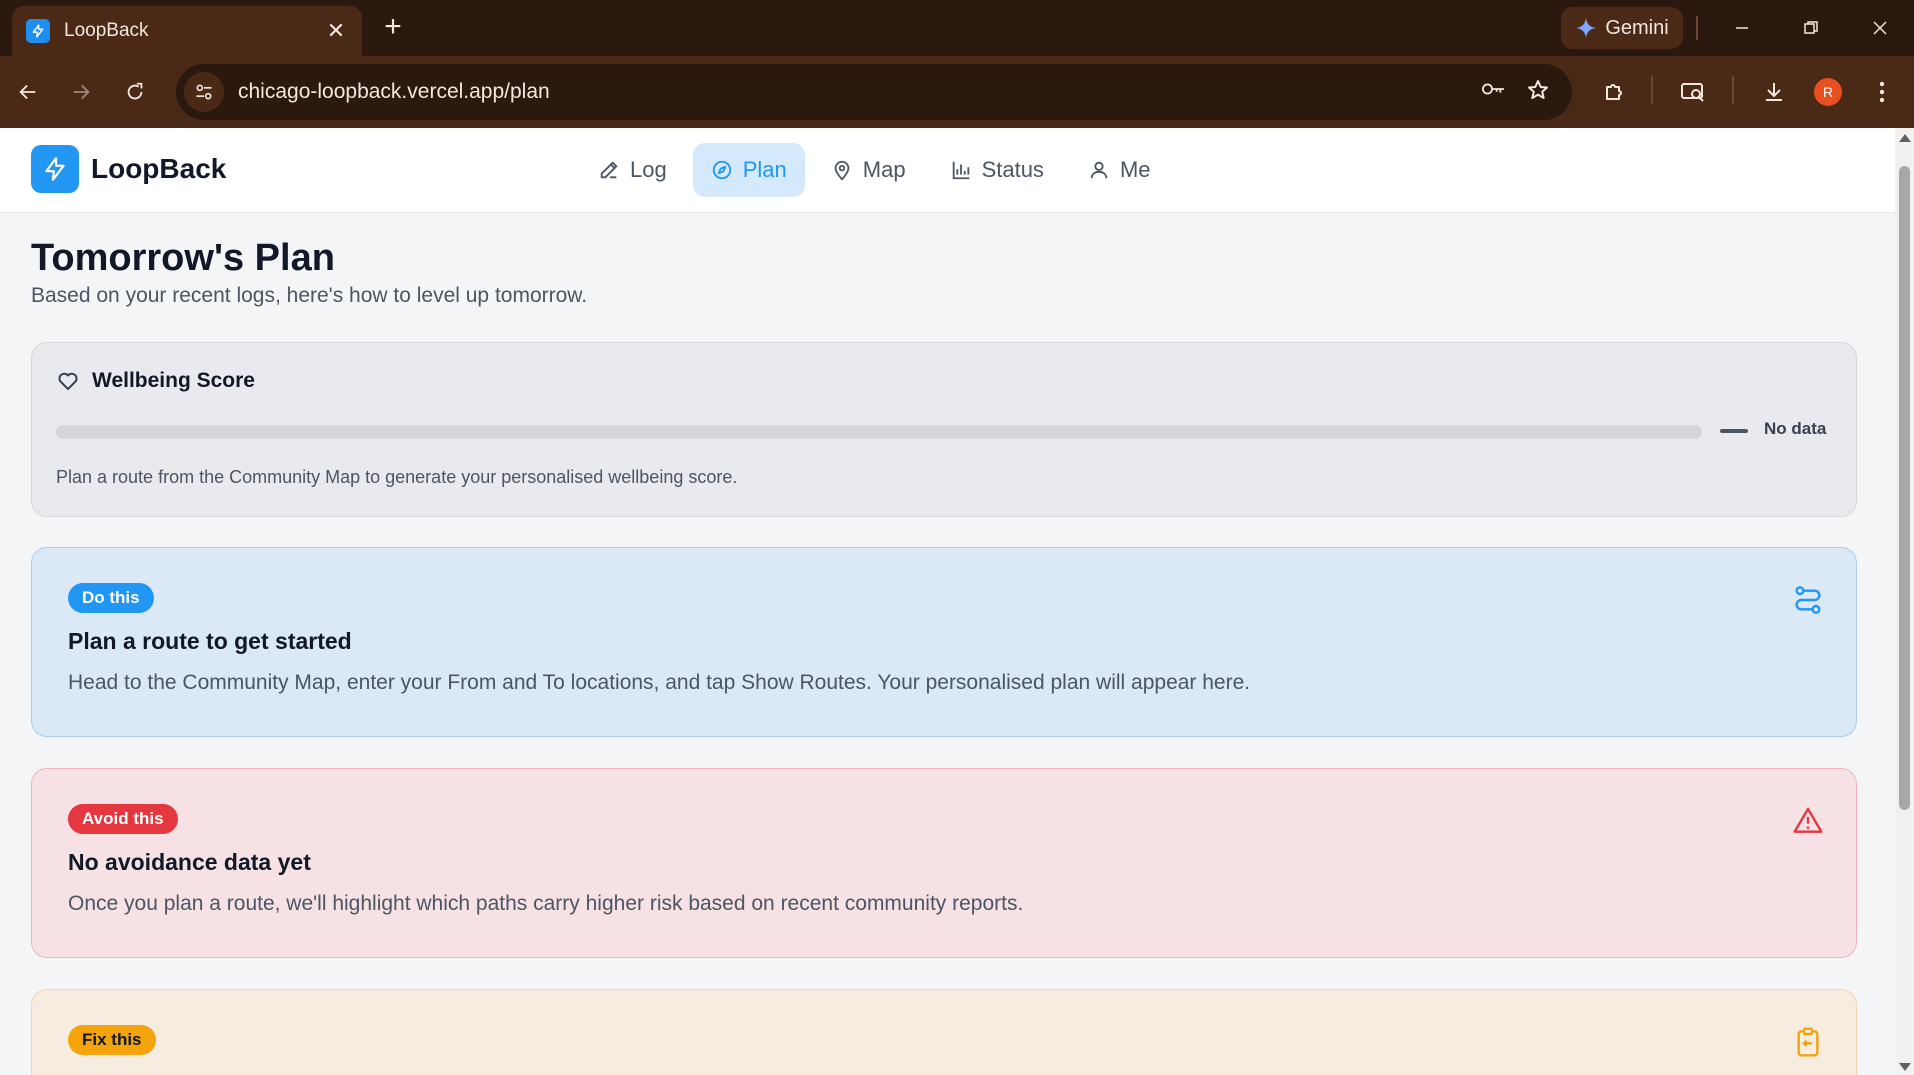 This screenshot has width=1914, height=1075. I want to click on browser-tab: LoopBack ✕, so click(187, 31).